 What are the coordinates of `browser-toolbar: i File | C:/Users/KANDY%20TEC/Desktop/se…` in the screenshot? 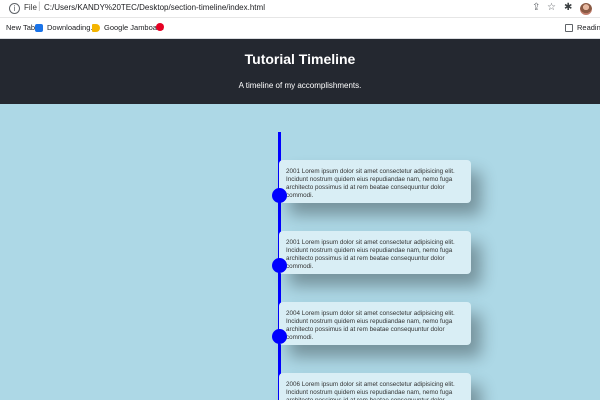 It's located at (300, 9).